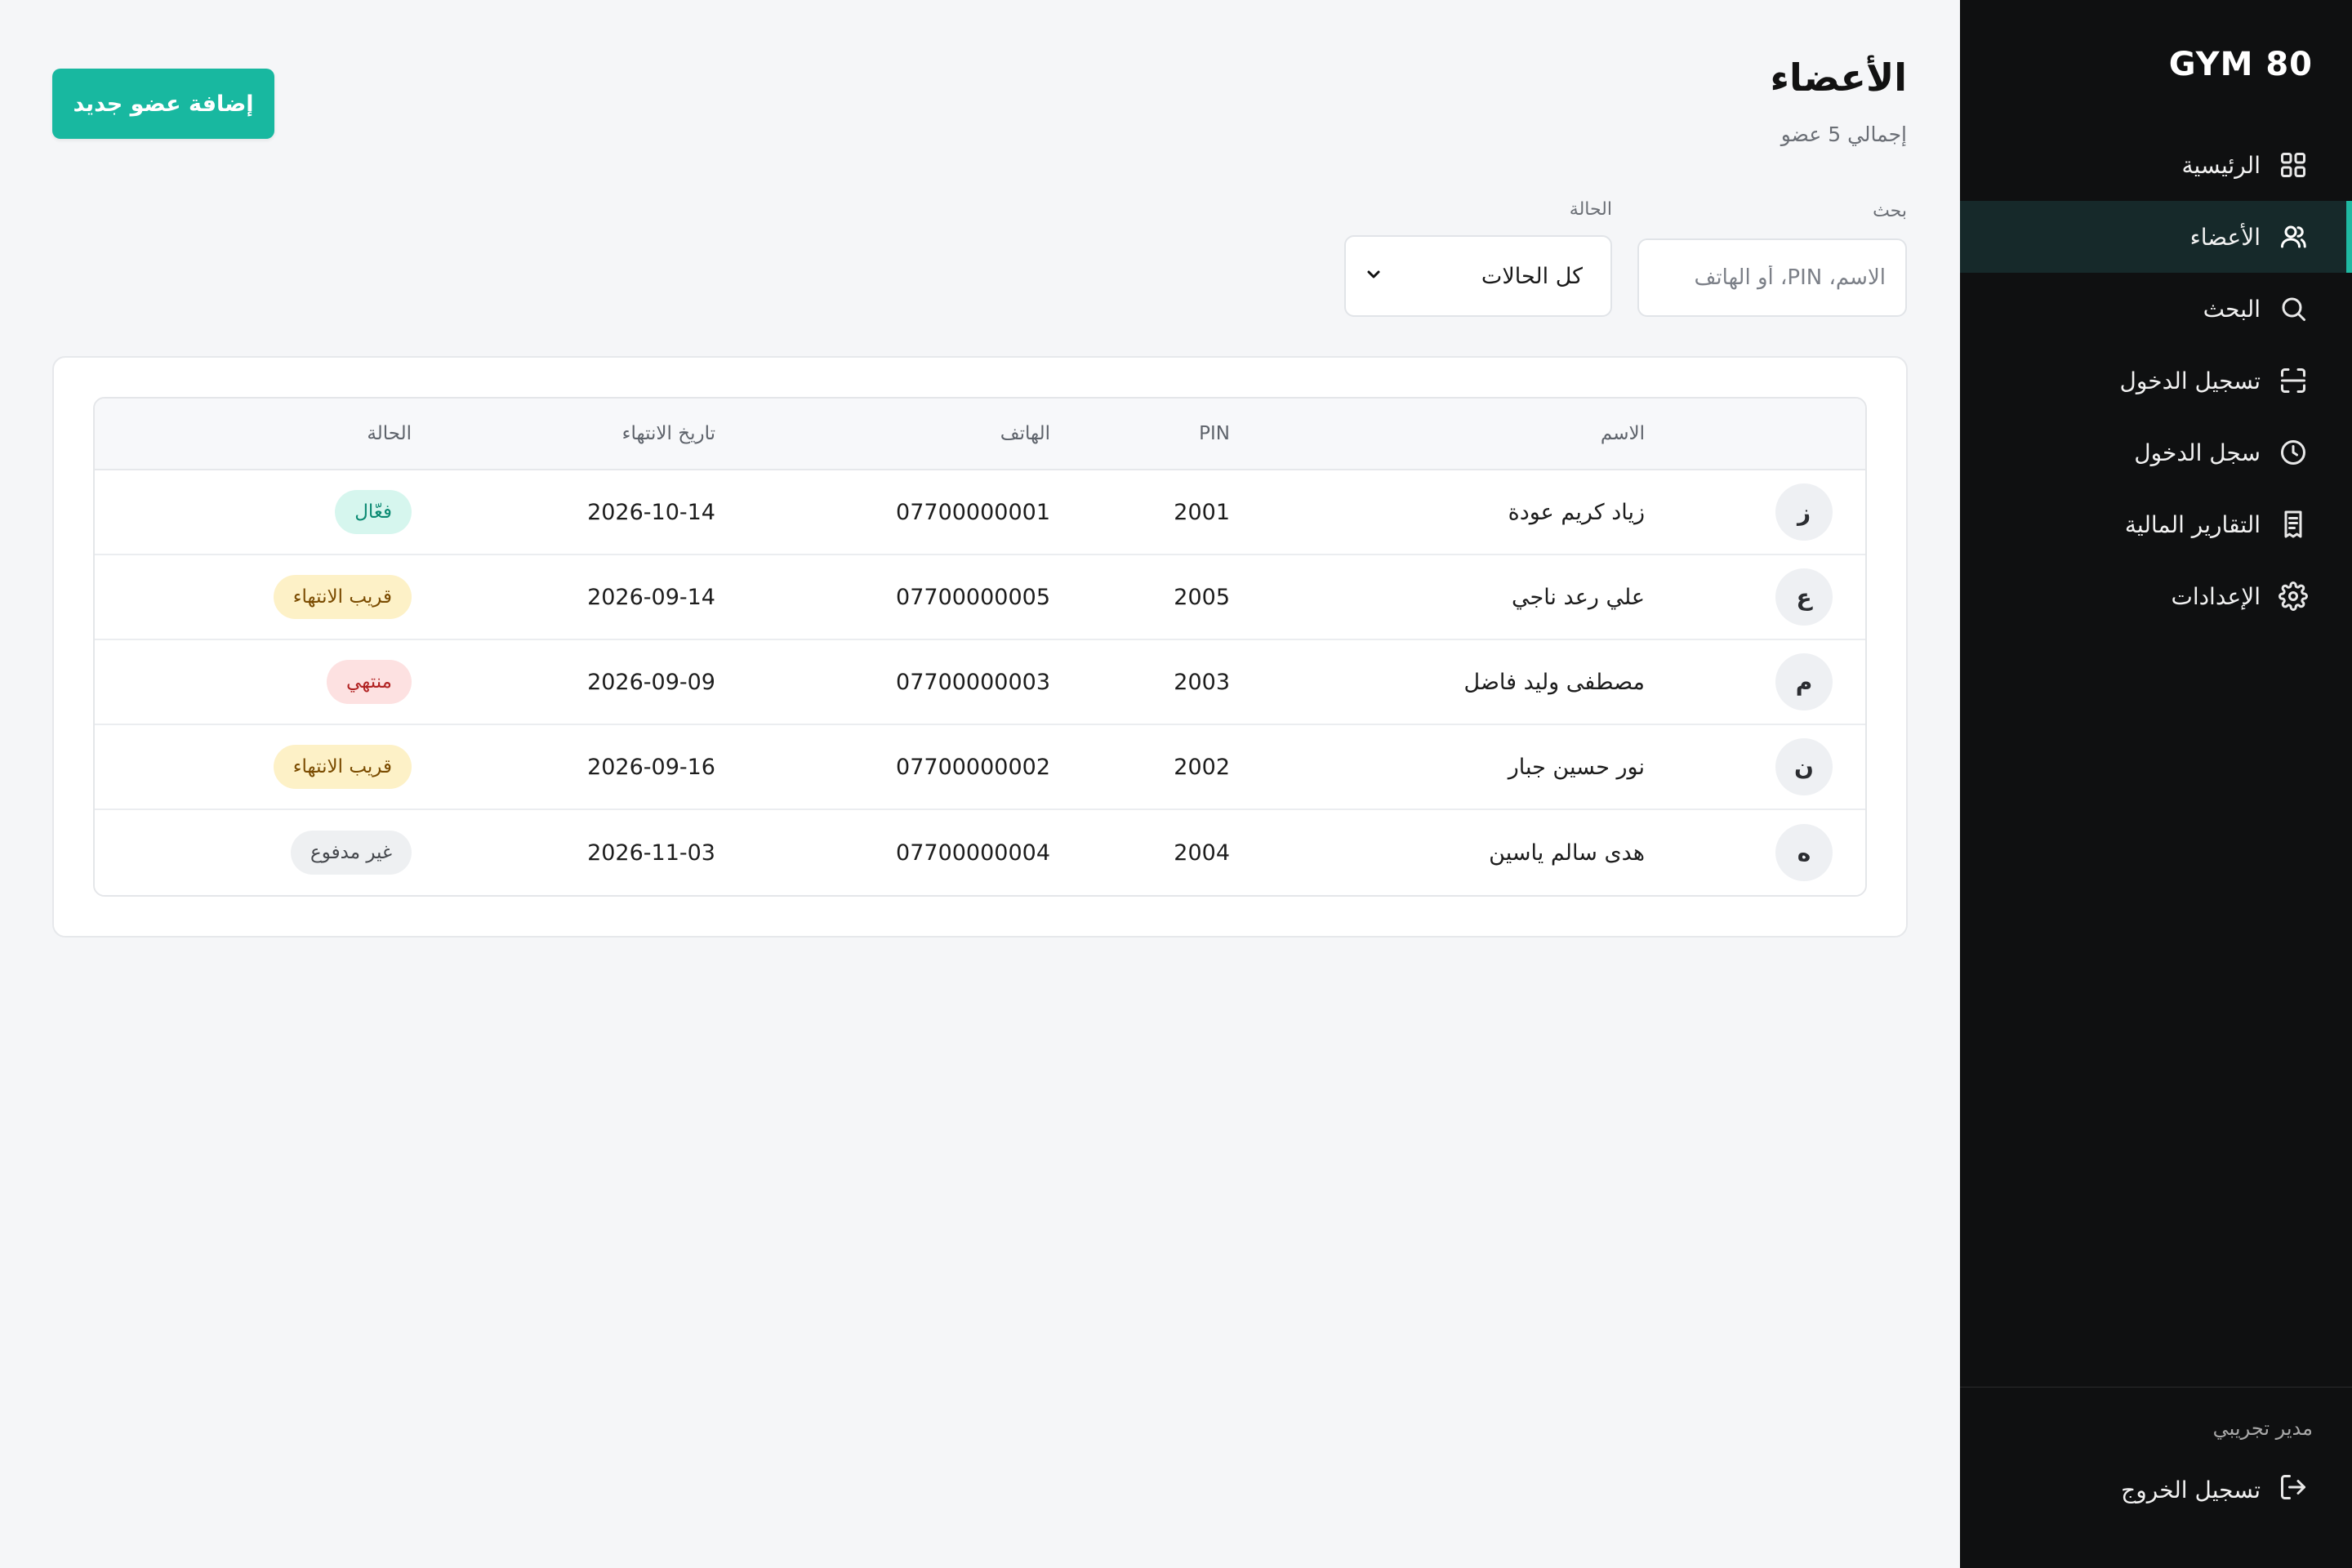 This screenshot has height=1568, width=2352. Describe the element at coordinates (980, 434) in the screenshot. I see `table-header: الاسم PIN الهاتف تاريخ الانتهاء الحالة` at that location.